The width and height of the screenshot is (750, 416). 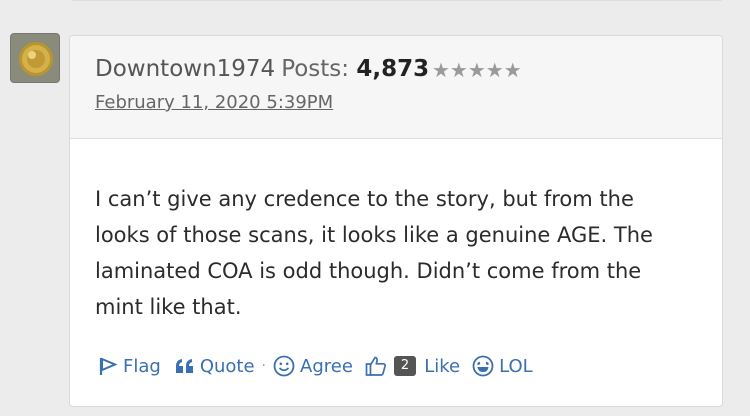 I want to click on rating-stars-icon: ★★★★★, so click(x=477, y=70).